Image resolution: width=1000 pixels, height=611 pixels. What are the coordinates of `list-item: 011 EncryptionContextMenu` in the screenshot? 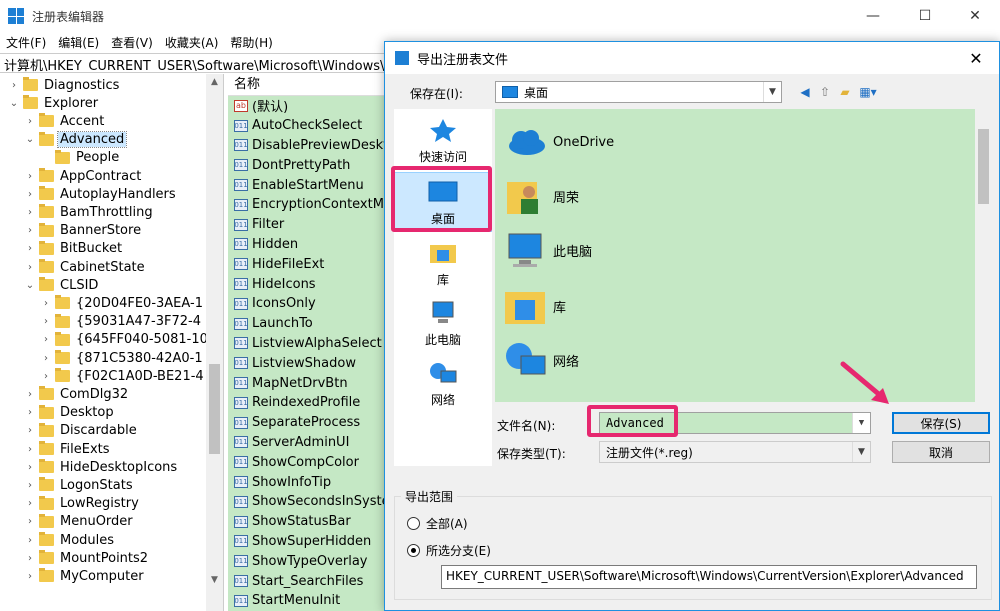 It's located at (308, 204).